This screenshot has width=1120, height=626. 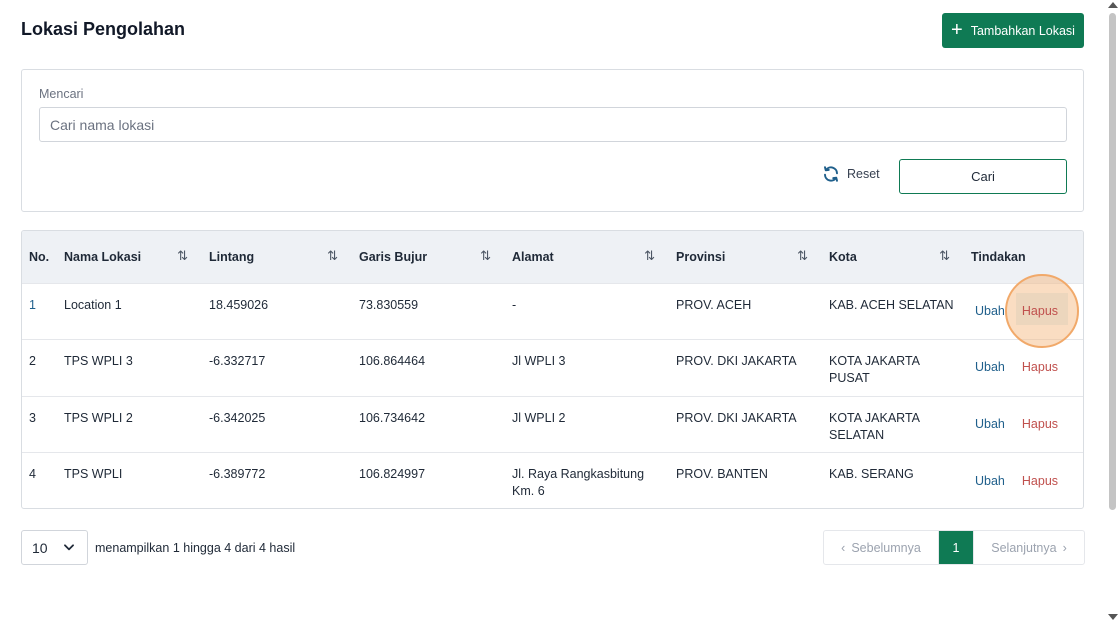 What do you see at coordinates (61, 94) in the screenshot?
I see `search-label: Mencari` at bounding box center [61, 94].